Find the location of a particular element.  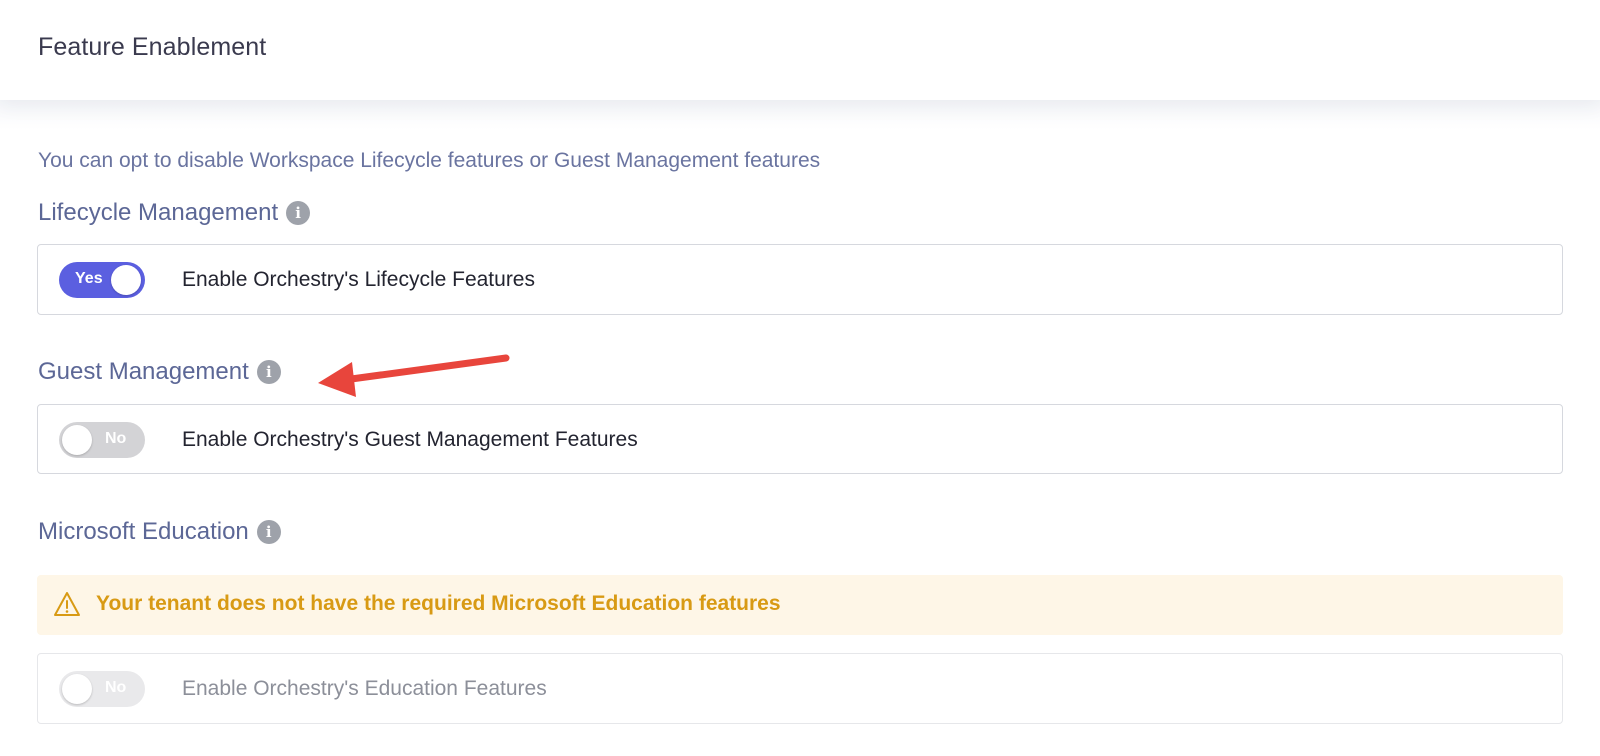

section-title-education: Microsoft Education i is located at coordinates (159, 532).